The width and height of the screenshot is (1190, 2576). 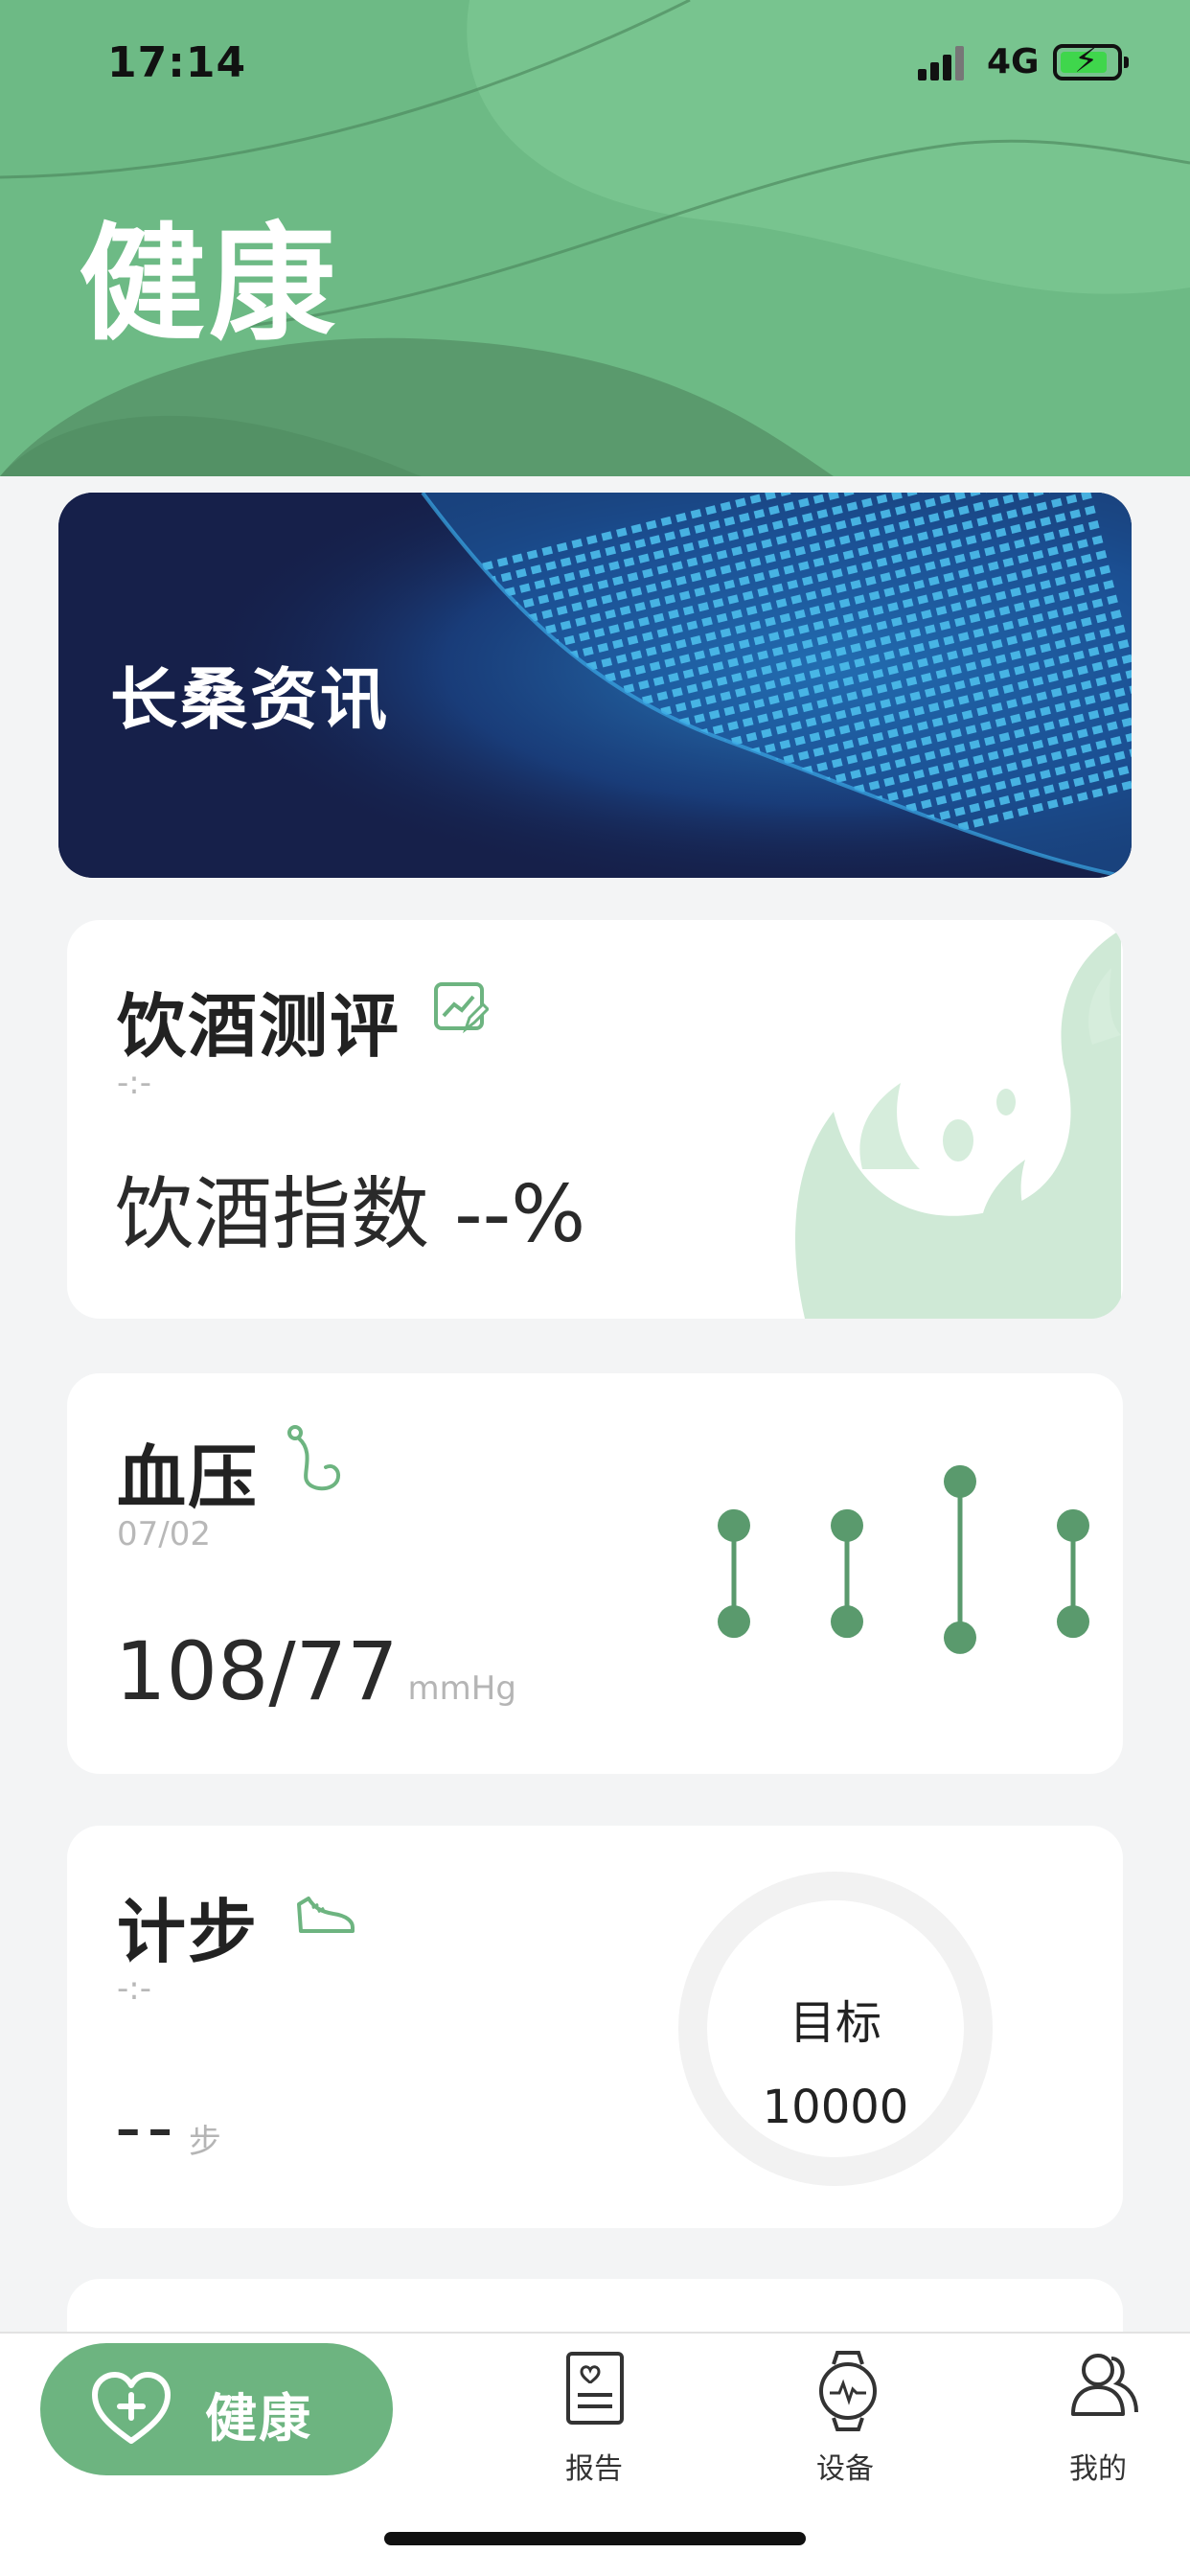 I want to click on tab-mine-label: 我的, so click(x=1098, y=2469).